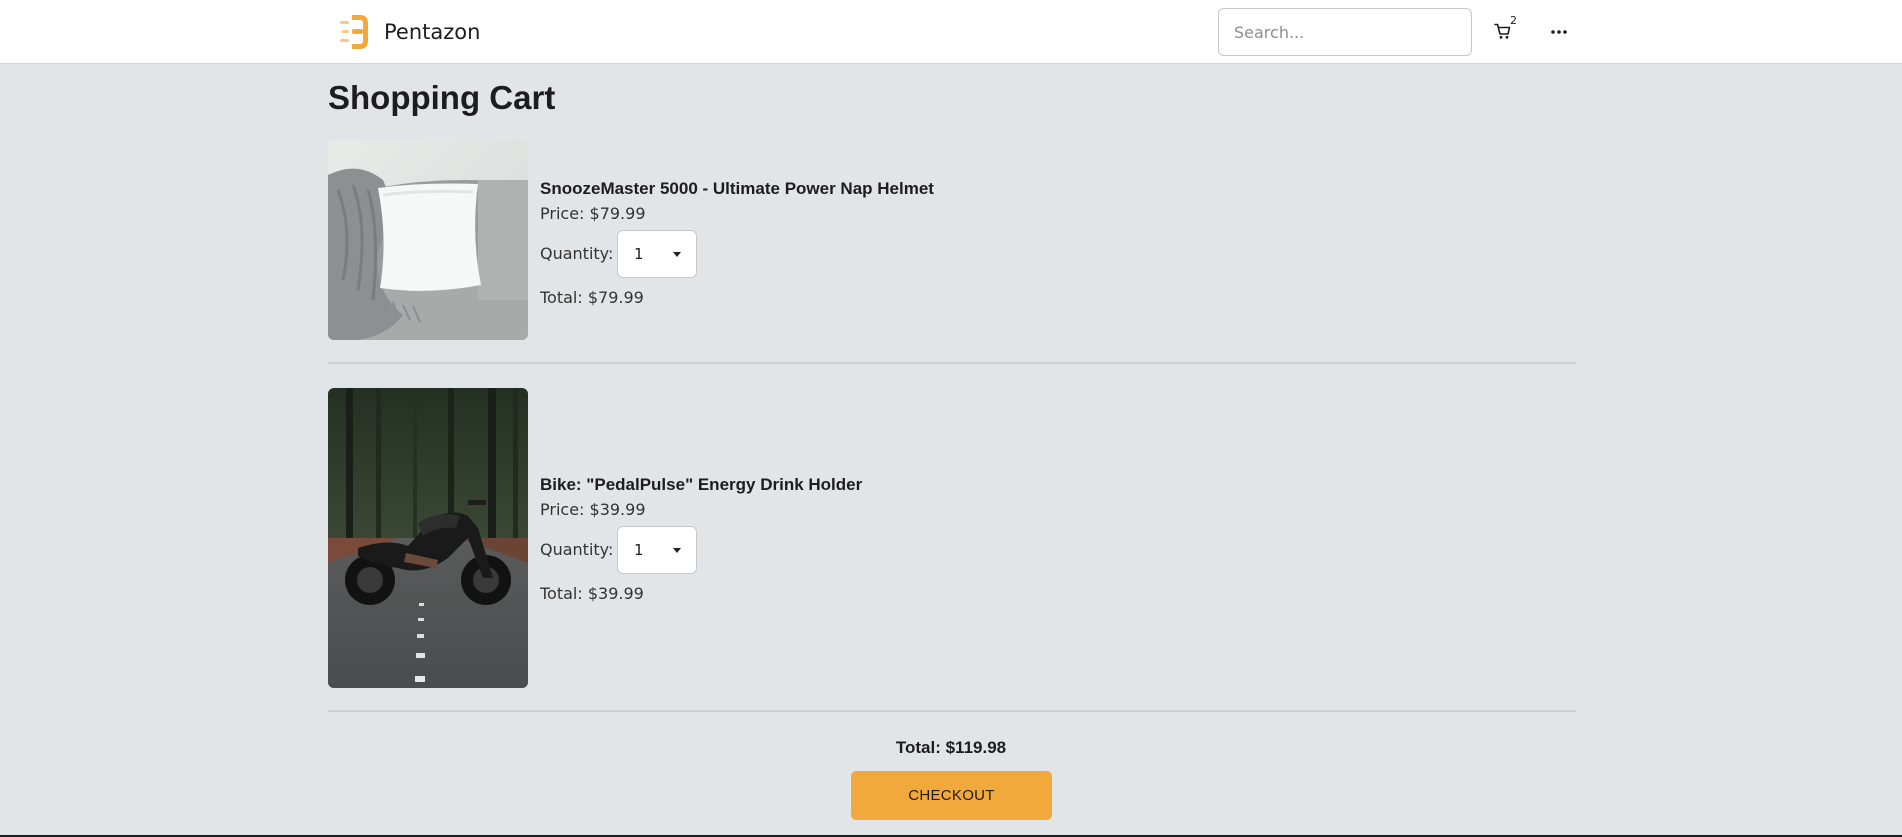  I want to click on more-horizontal-icon, so click(1559, 32).